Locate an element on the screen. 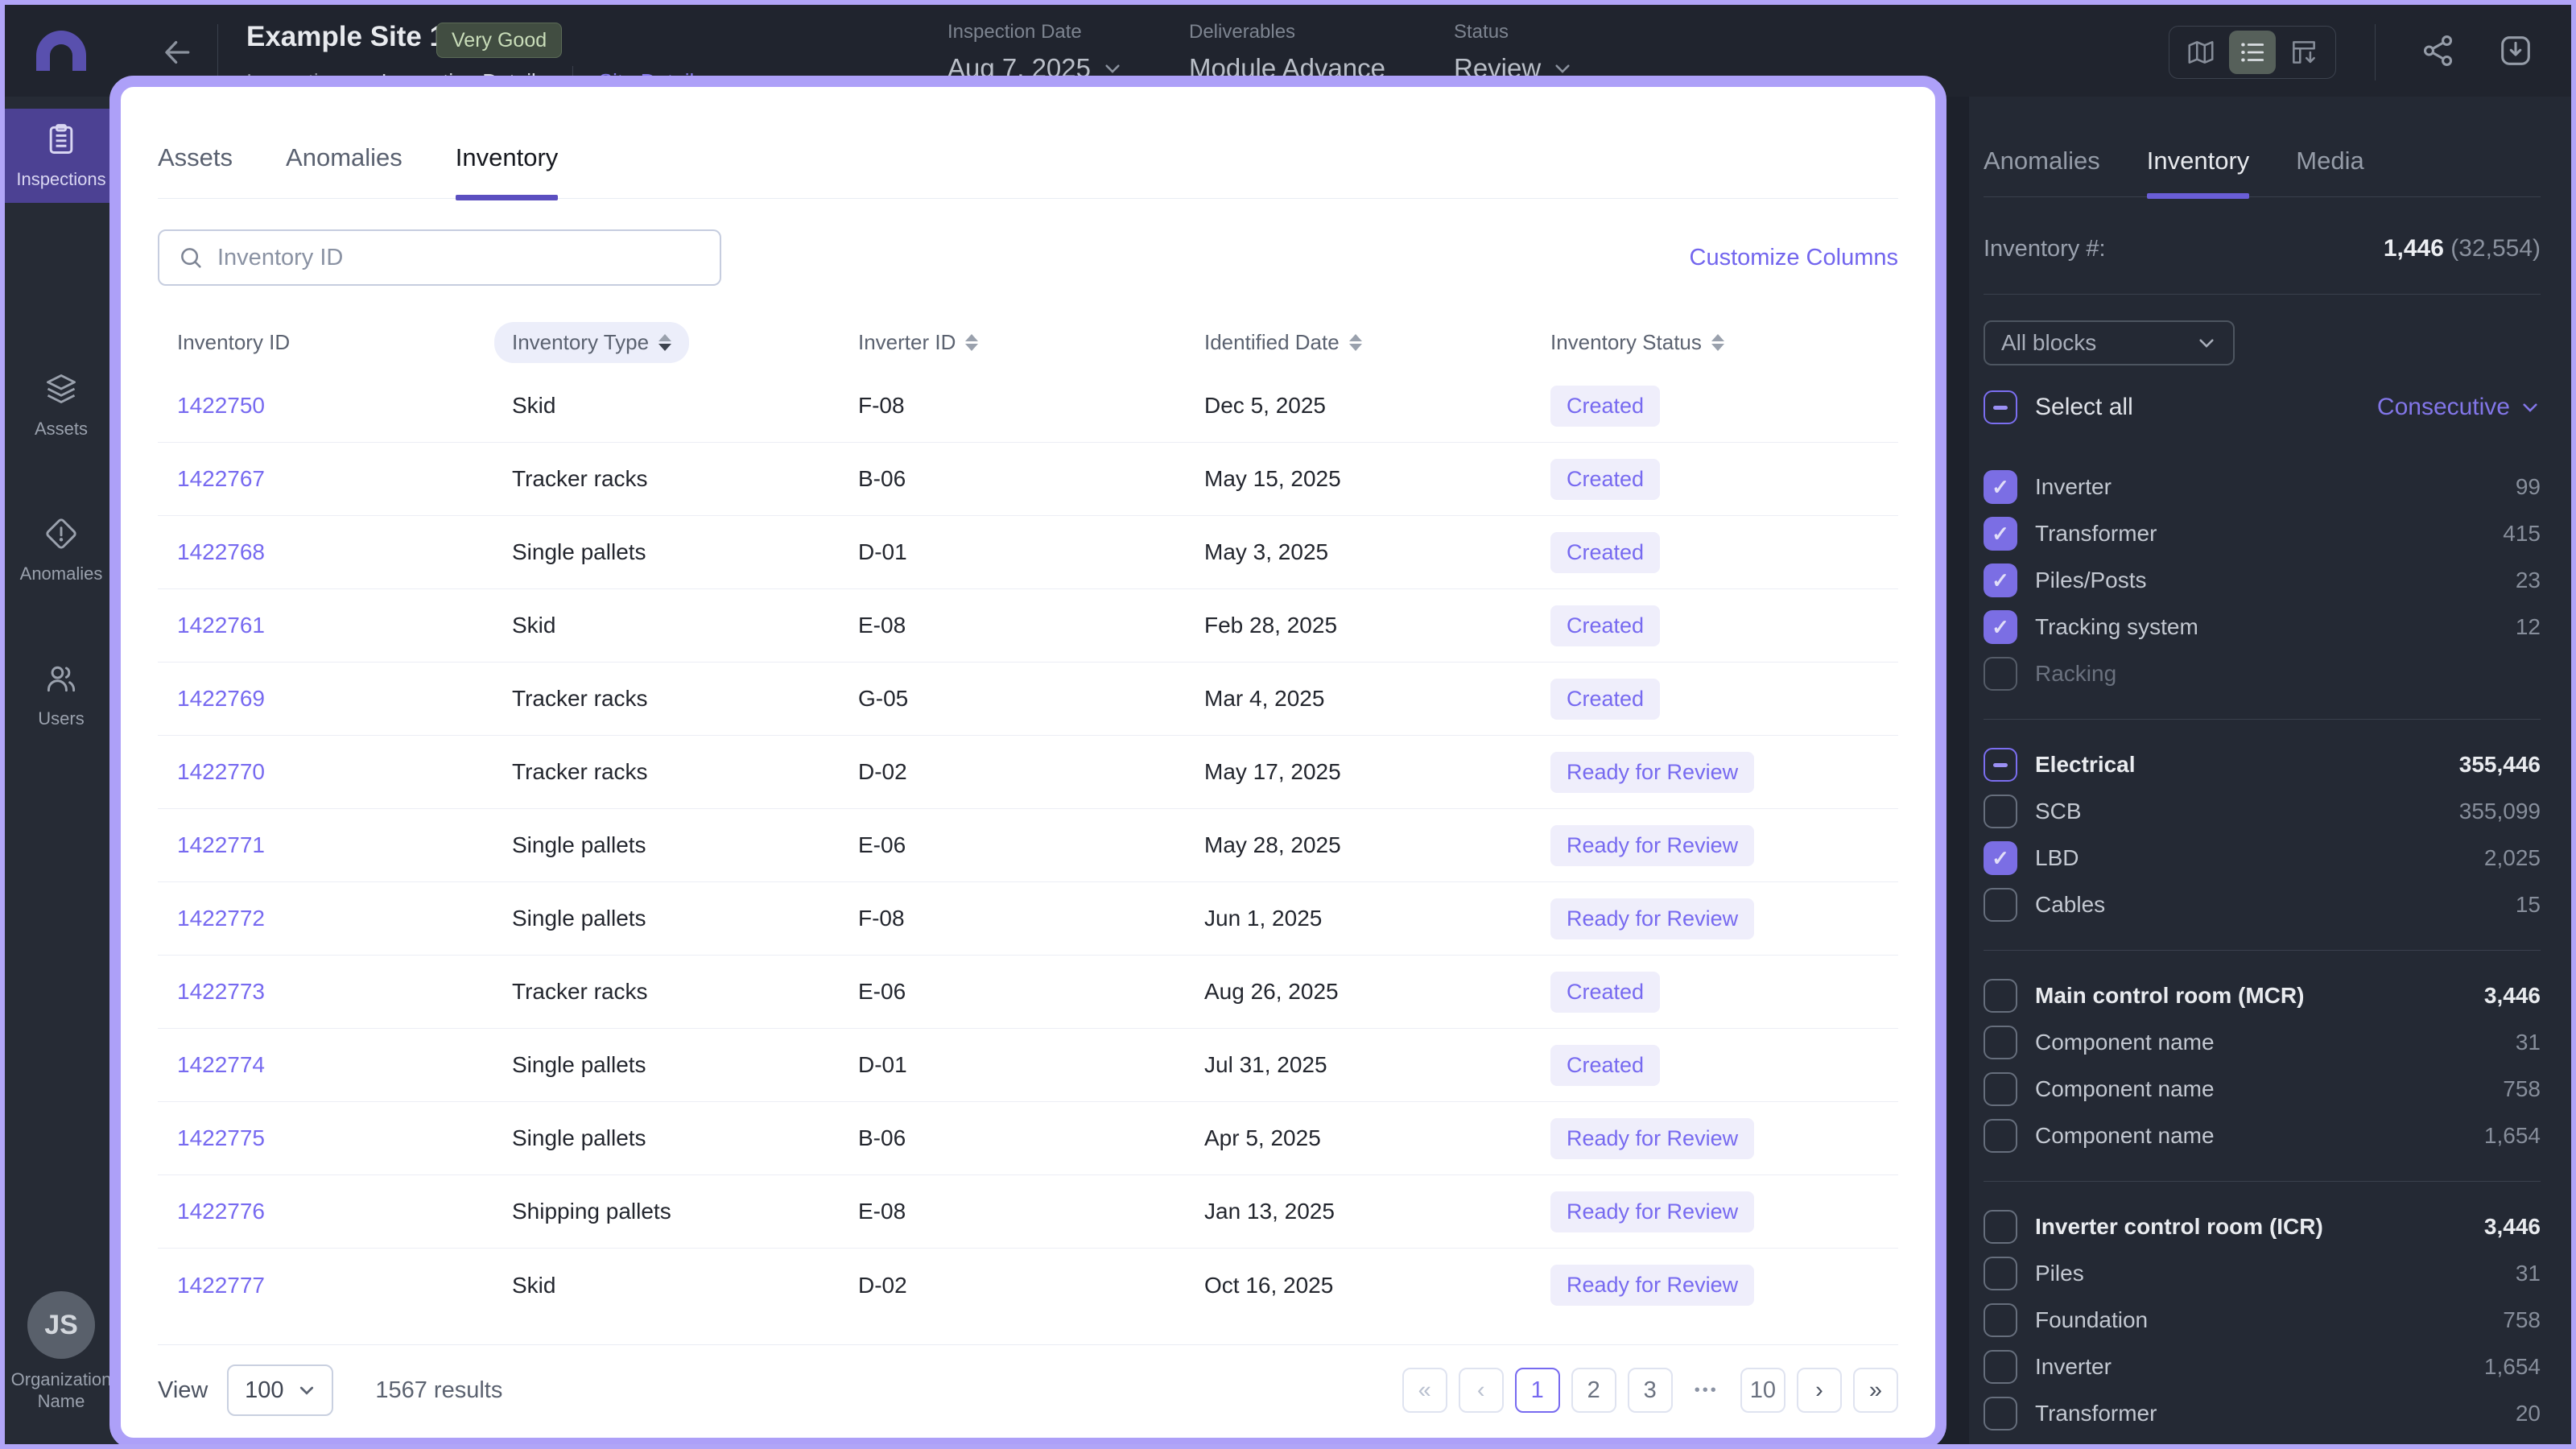  component-row-lbd: ✓ LBD 2,025 is located at coordinates (2262, 858).